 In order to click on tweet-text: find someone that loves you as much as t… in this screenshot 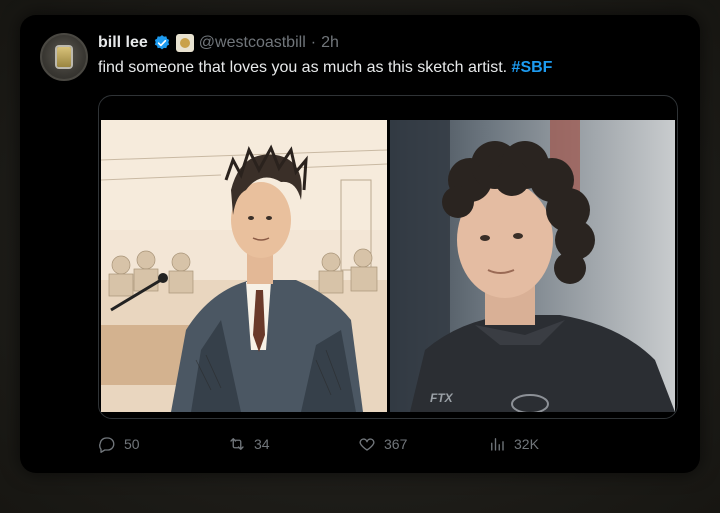, I will do `click(325, 68)`.